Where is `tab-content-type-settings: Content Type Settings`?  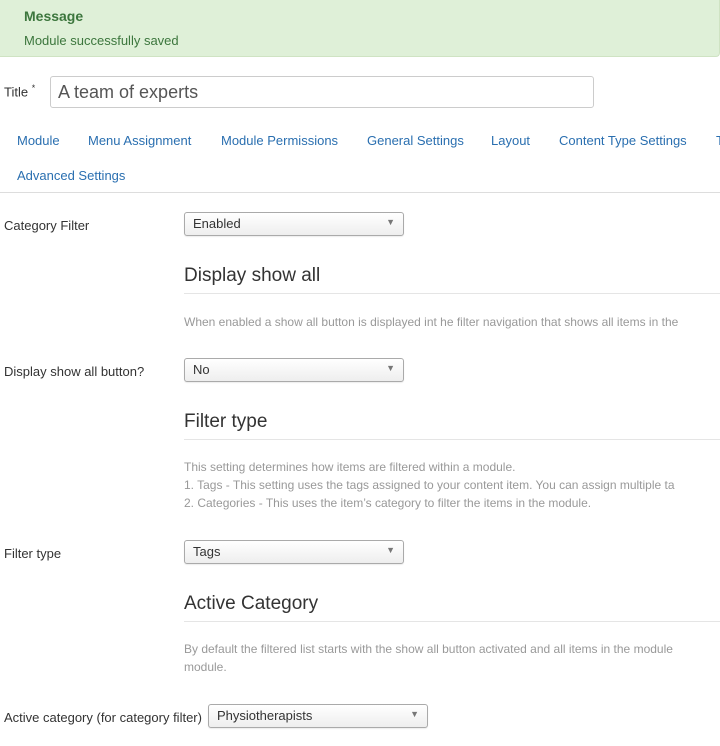
tab-content-type-settings: Content Type Settings is located at coordinates (623, 140).